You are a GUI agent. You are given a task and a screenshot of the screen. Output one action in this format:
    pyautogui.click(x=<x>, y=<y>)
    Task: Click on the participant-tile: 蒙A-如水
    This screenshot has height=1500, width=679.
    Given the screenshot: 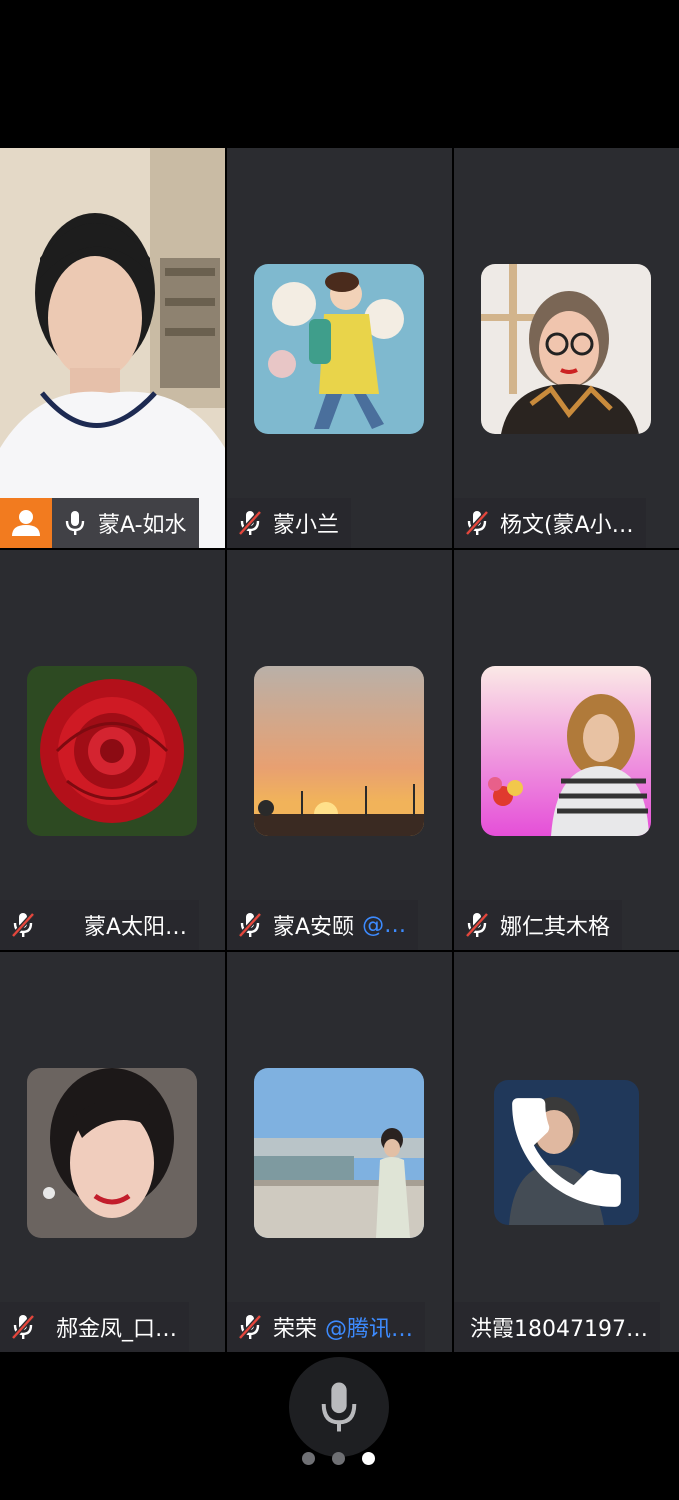 What is the action you would take?
    pyautogui.click(x=112, y=348)
    